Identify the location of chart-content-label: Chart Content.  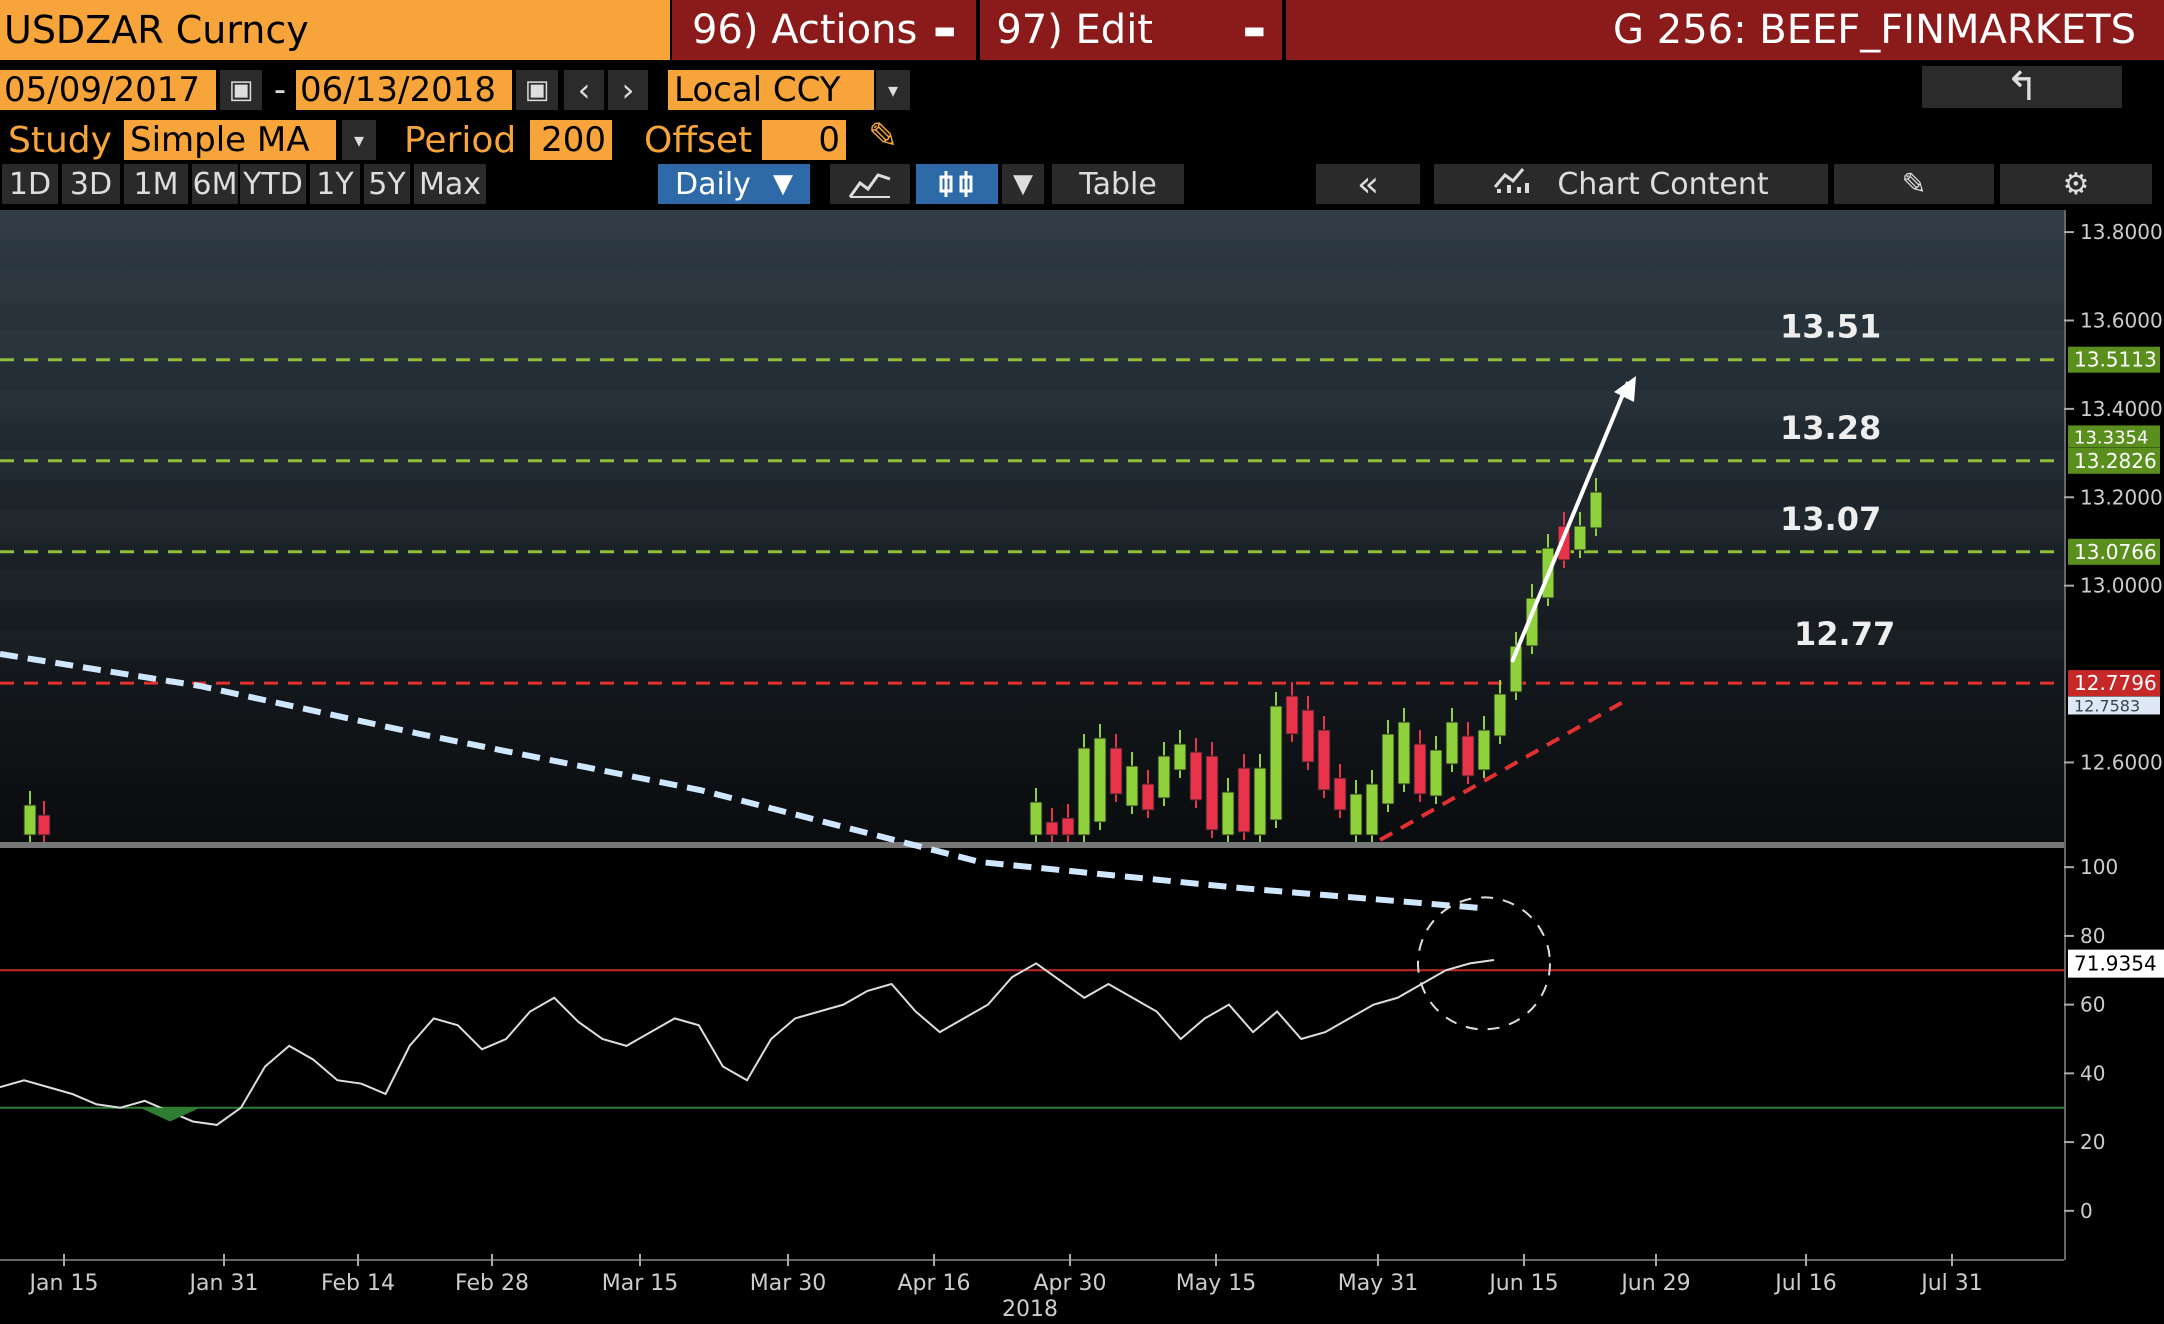
(1663, 184).